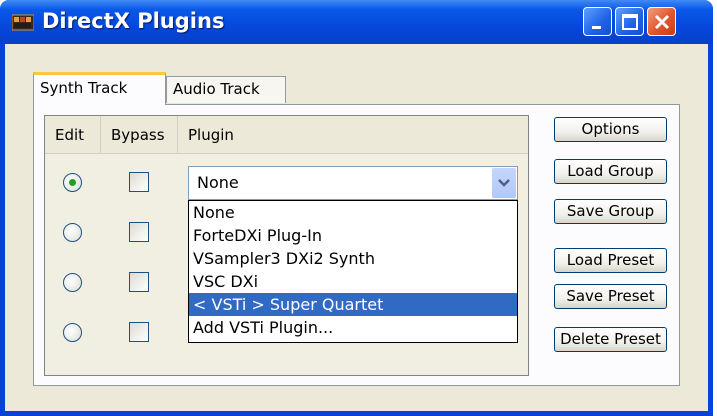 The height and width of the screenshot is (416, 717). I want to click on tab-synth-track: Synth Track, so click(99, 88).